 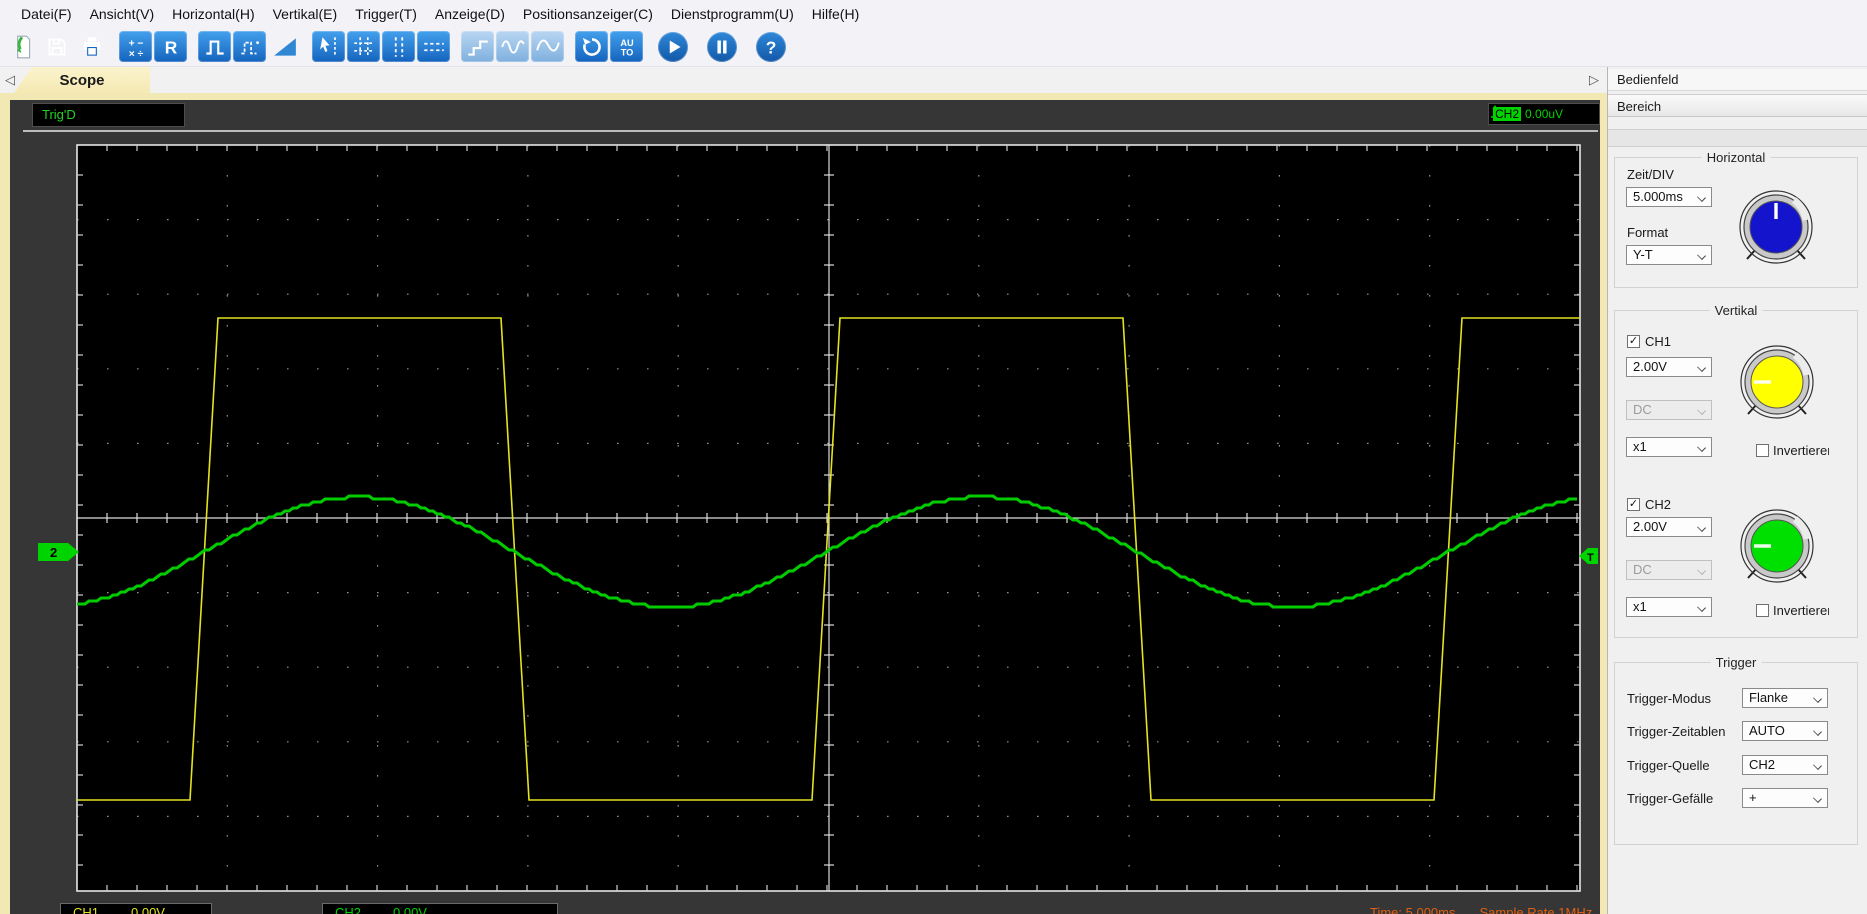 I want to click on pulse2-icon, so click(x=249, y=47).